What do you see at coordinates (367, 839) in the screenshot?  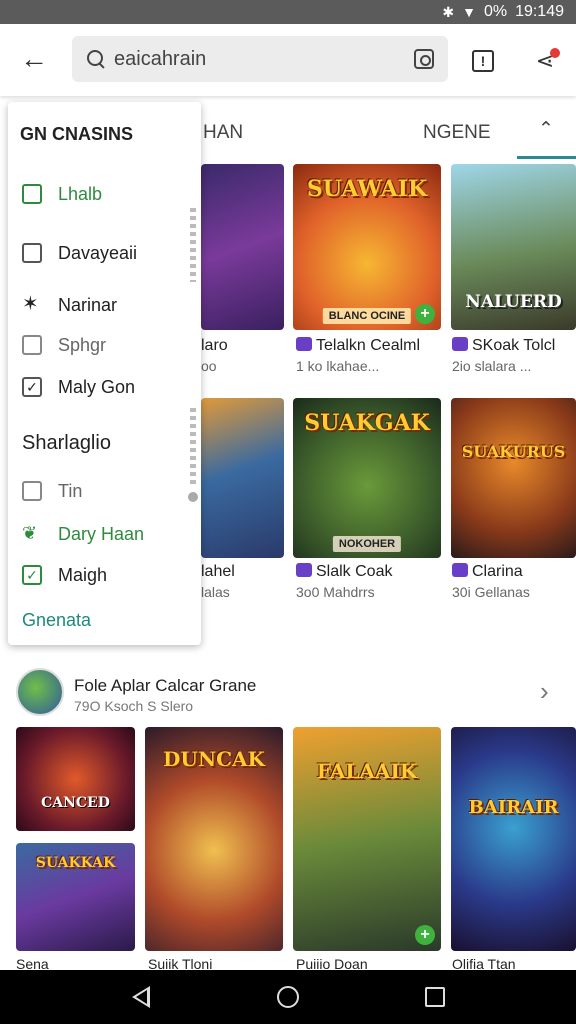 I see `game-card: FALAAIK +` at bounding box center [367, 839].